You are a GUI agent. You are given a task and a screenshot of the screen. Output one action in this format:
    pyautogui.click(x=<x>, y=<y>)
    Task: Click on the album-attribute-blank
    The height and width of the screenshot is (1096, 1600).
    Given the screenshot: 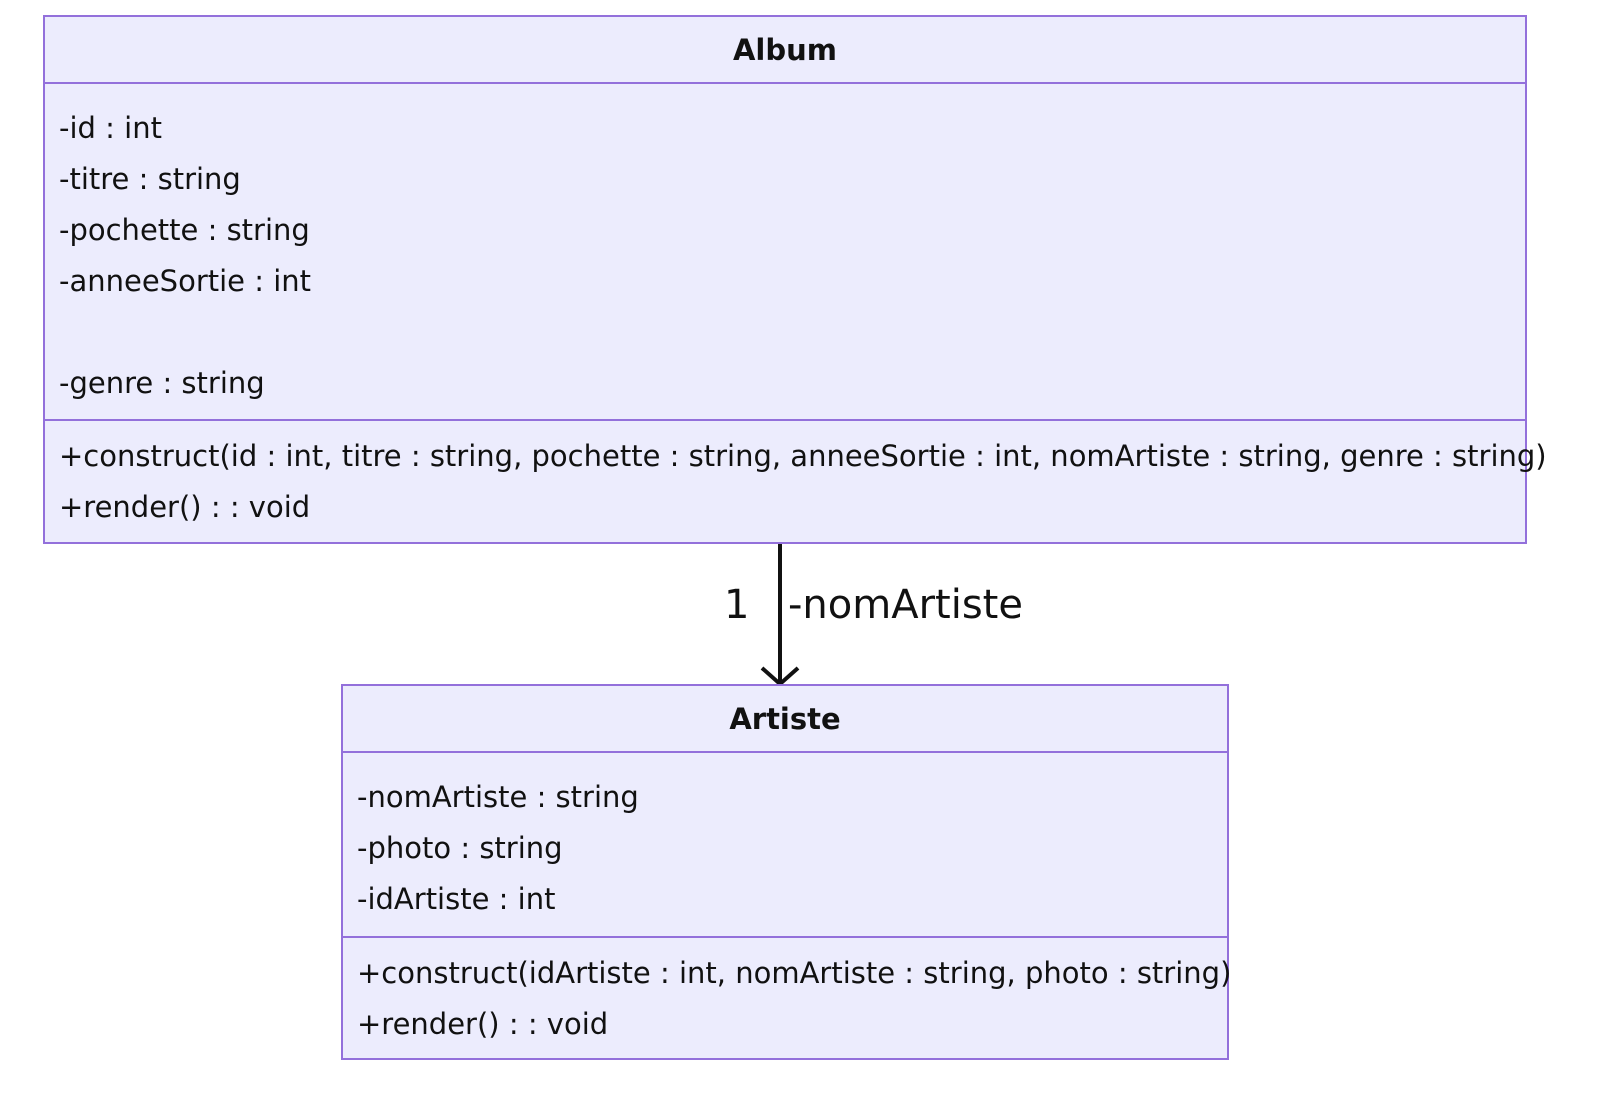 What is the action you would take?
    pyautogui.click(x=785, y=332)
    